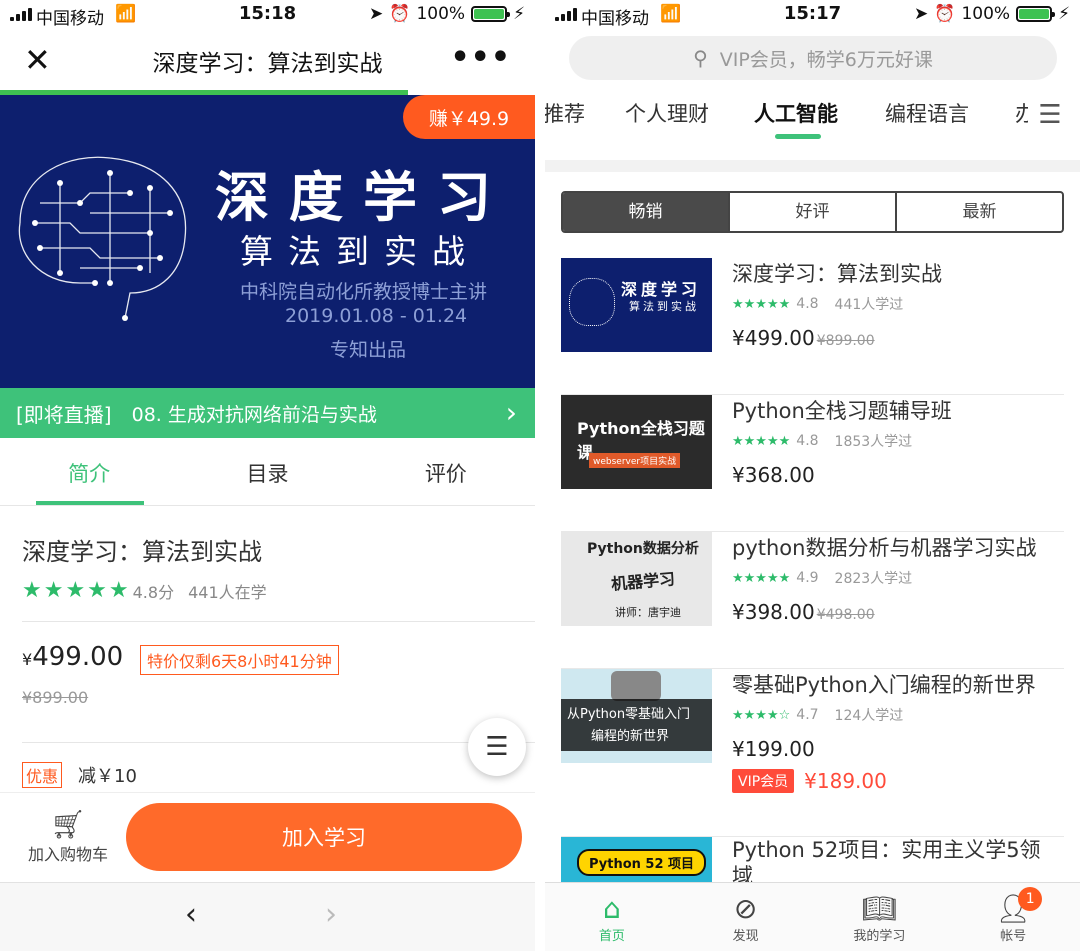 The image size is (1080, 951). Describe the element at coordinates (191, 914) in the screenshot. I see `back-icon: ‹` at that location.